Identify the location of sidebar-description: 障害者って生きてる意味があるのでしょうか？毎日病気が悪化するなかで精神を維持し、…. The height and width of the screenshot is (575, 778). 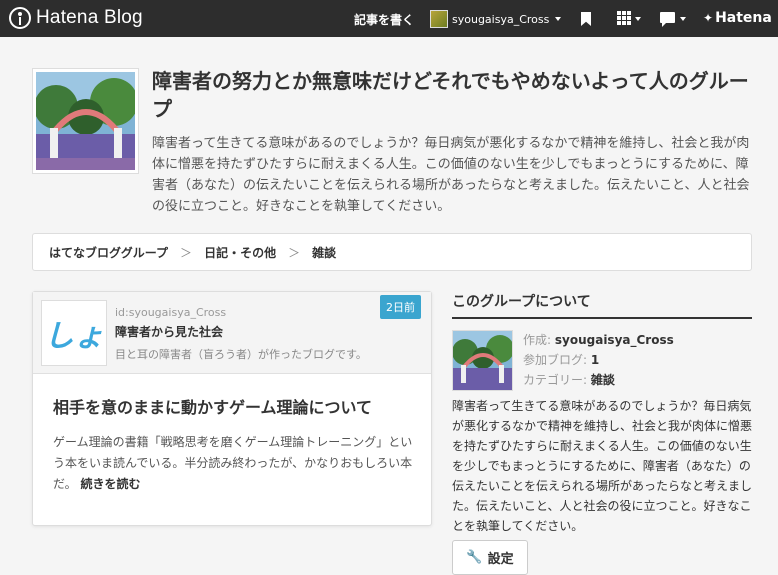
(602, 466).